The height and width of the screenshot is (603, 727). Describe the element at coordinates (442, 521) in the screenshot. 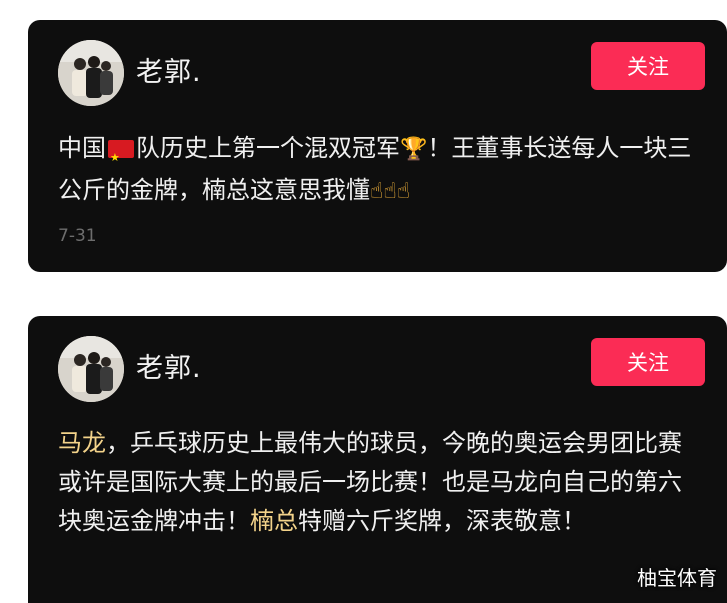

I see `text-segment: 特赠六斤奖牌，深表敬意！` at that location.